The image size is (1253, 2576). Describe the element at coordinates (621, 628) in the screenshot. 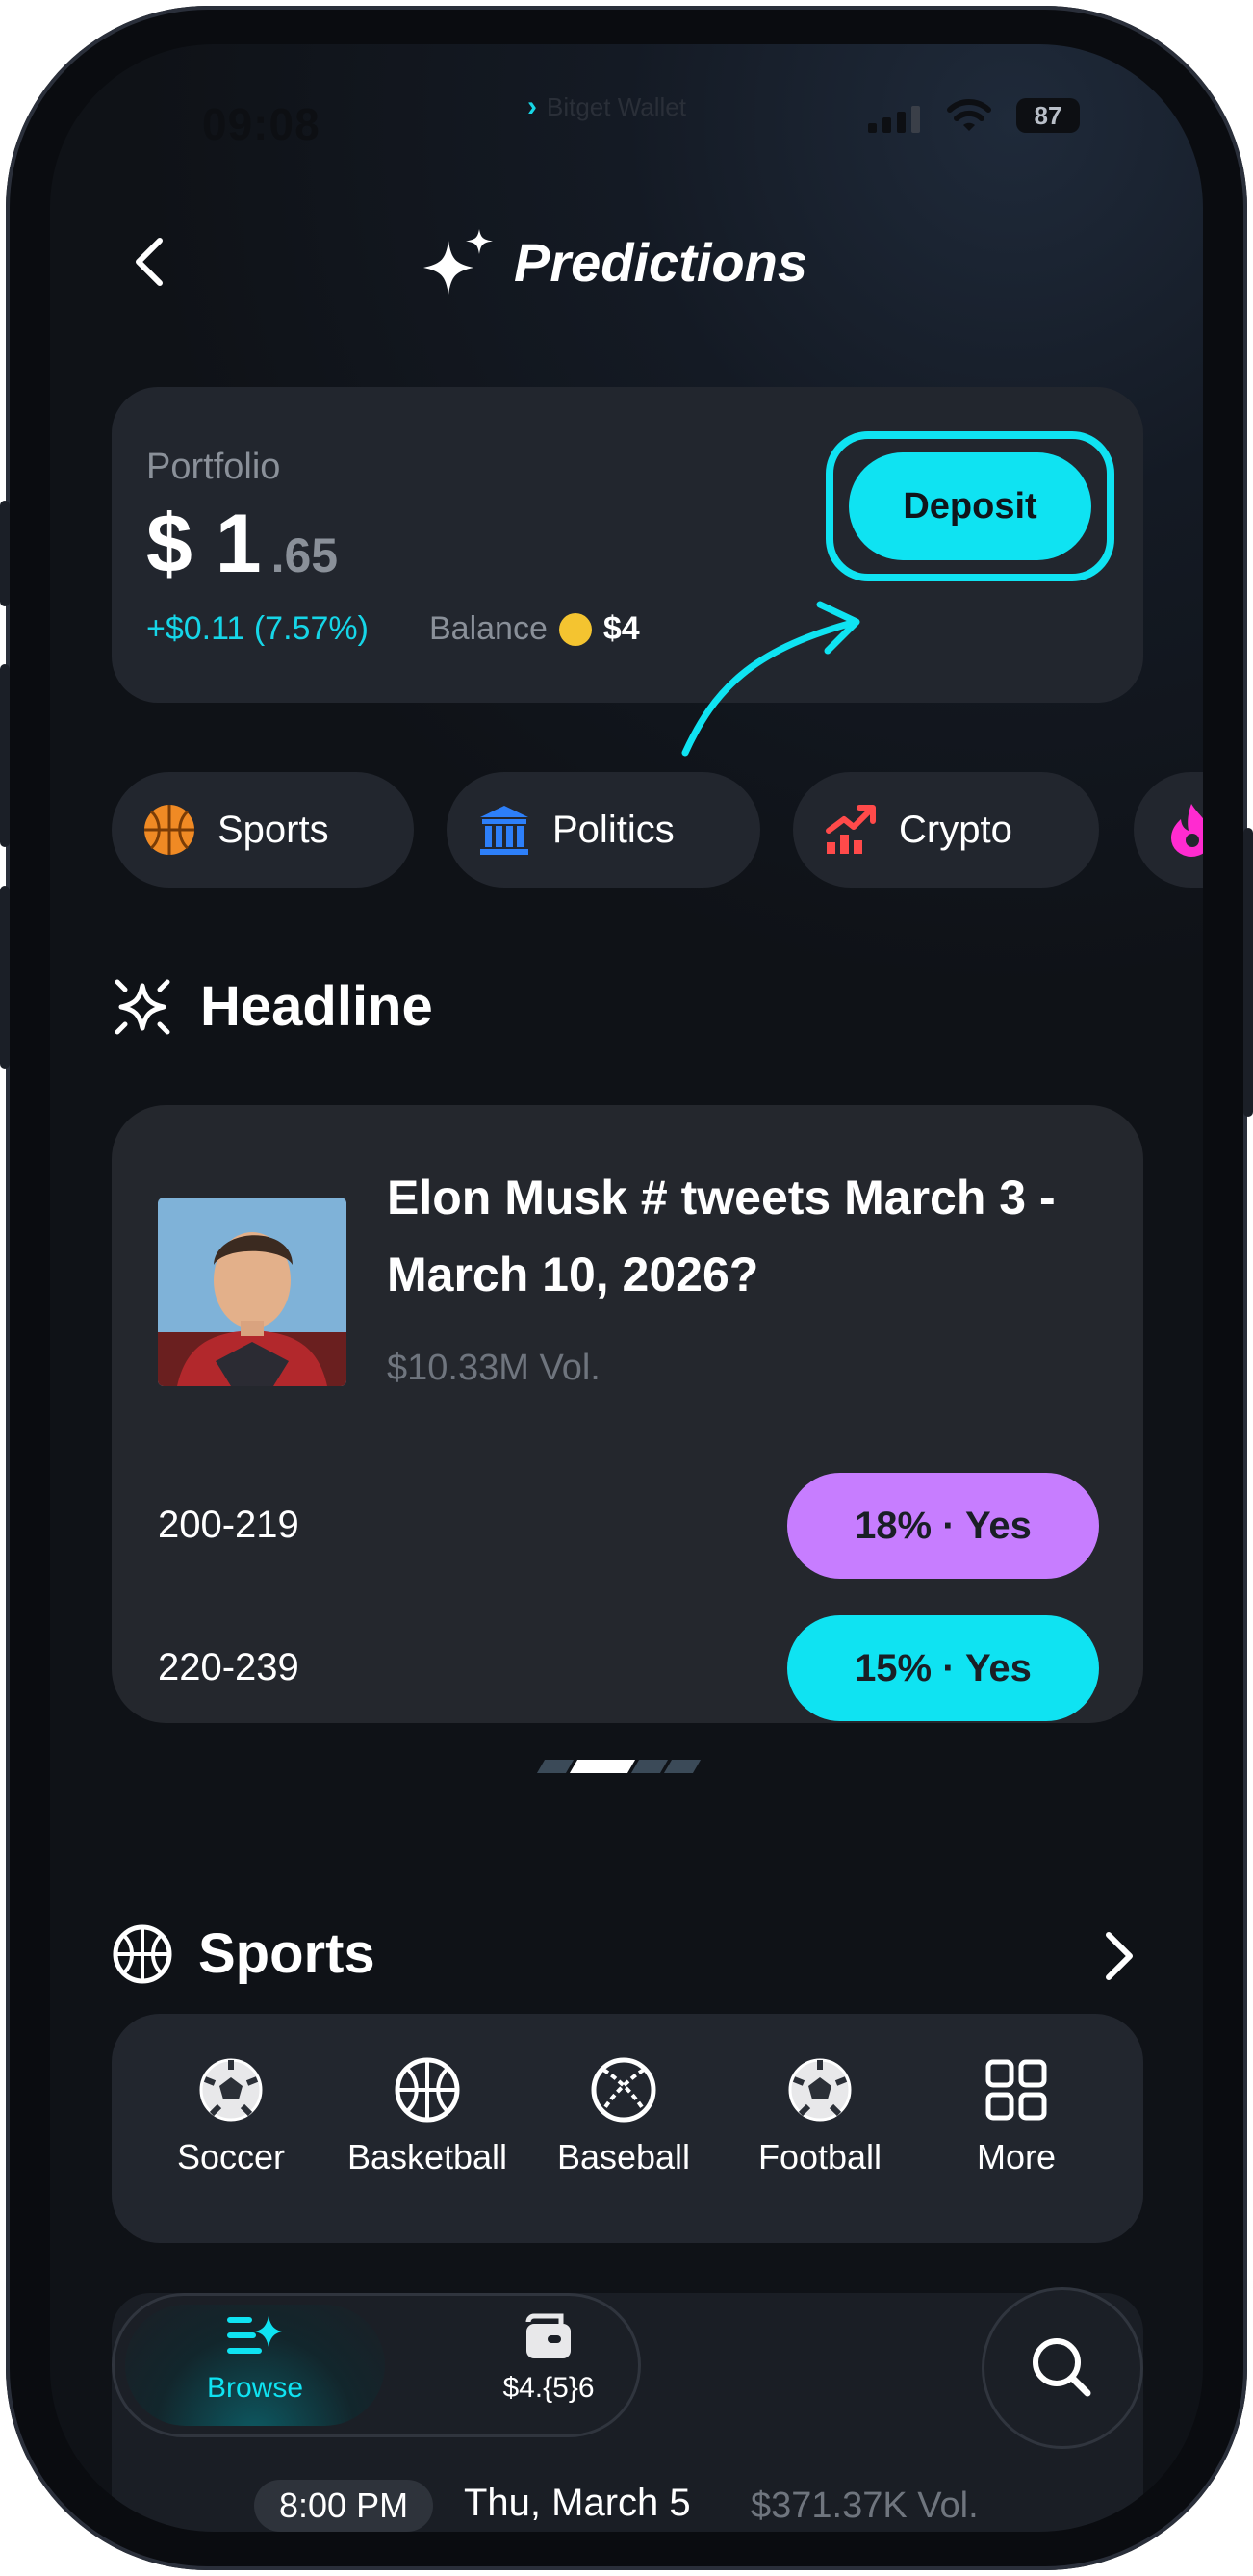

I see `balance-amount: $4` at that location.